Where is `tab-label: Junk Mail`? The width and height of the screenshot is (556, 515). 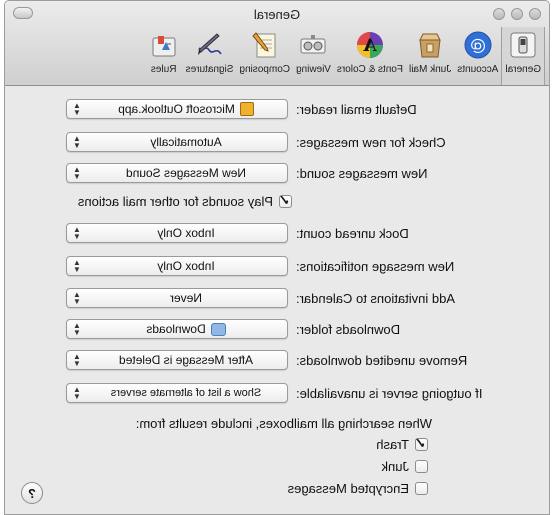 tab-label: Junk Mail is located at coordinates (430, 69).